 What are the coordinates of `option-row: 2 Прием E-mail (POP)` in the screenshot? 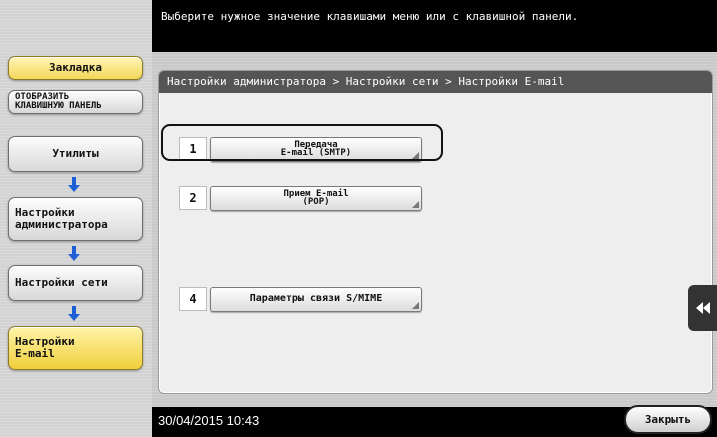 It's located at (300, 198).